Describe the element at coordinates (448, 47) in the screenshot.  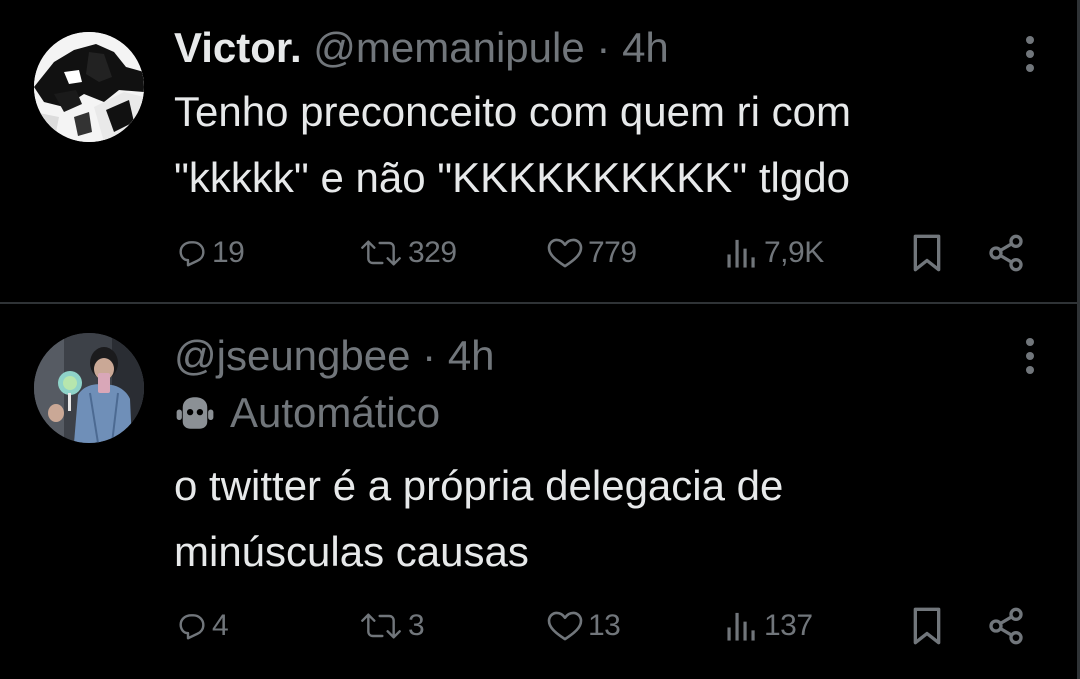
I see `user-handle: @memanipule` at that location.